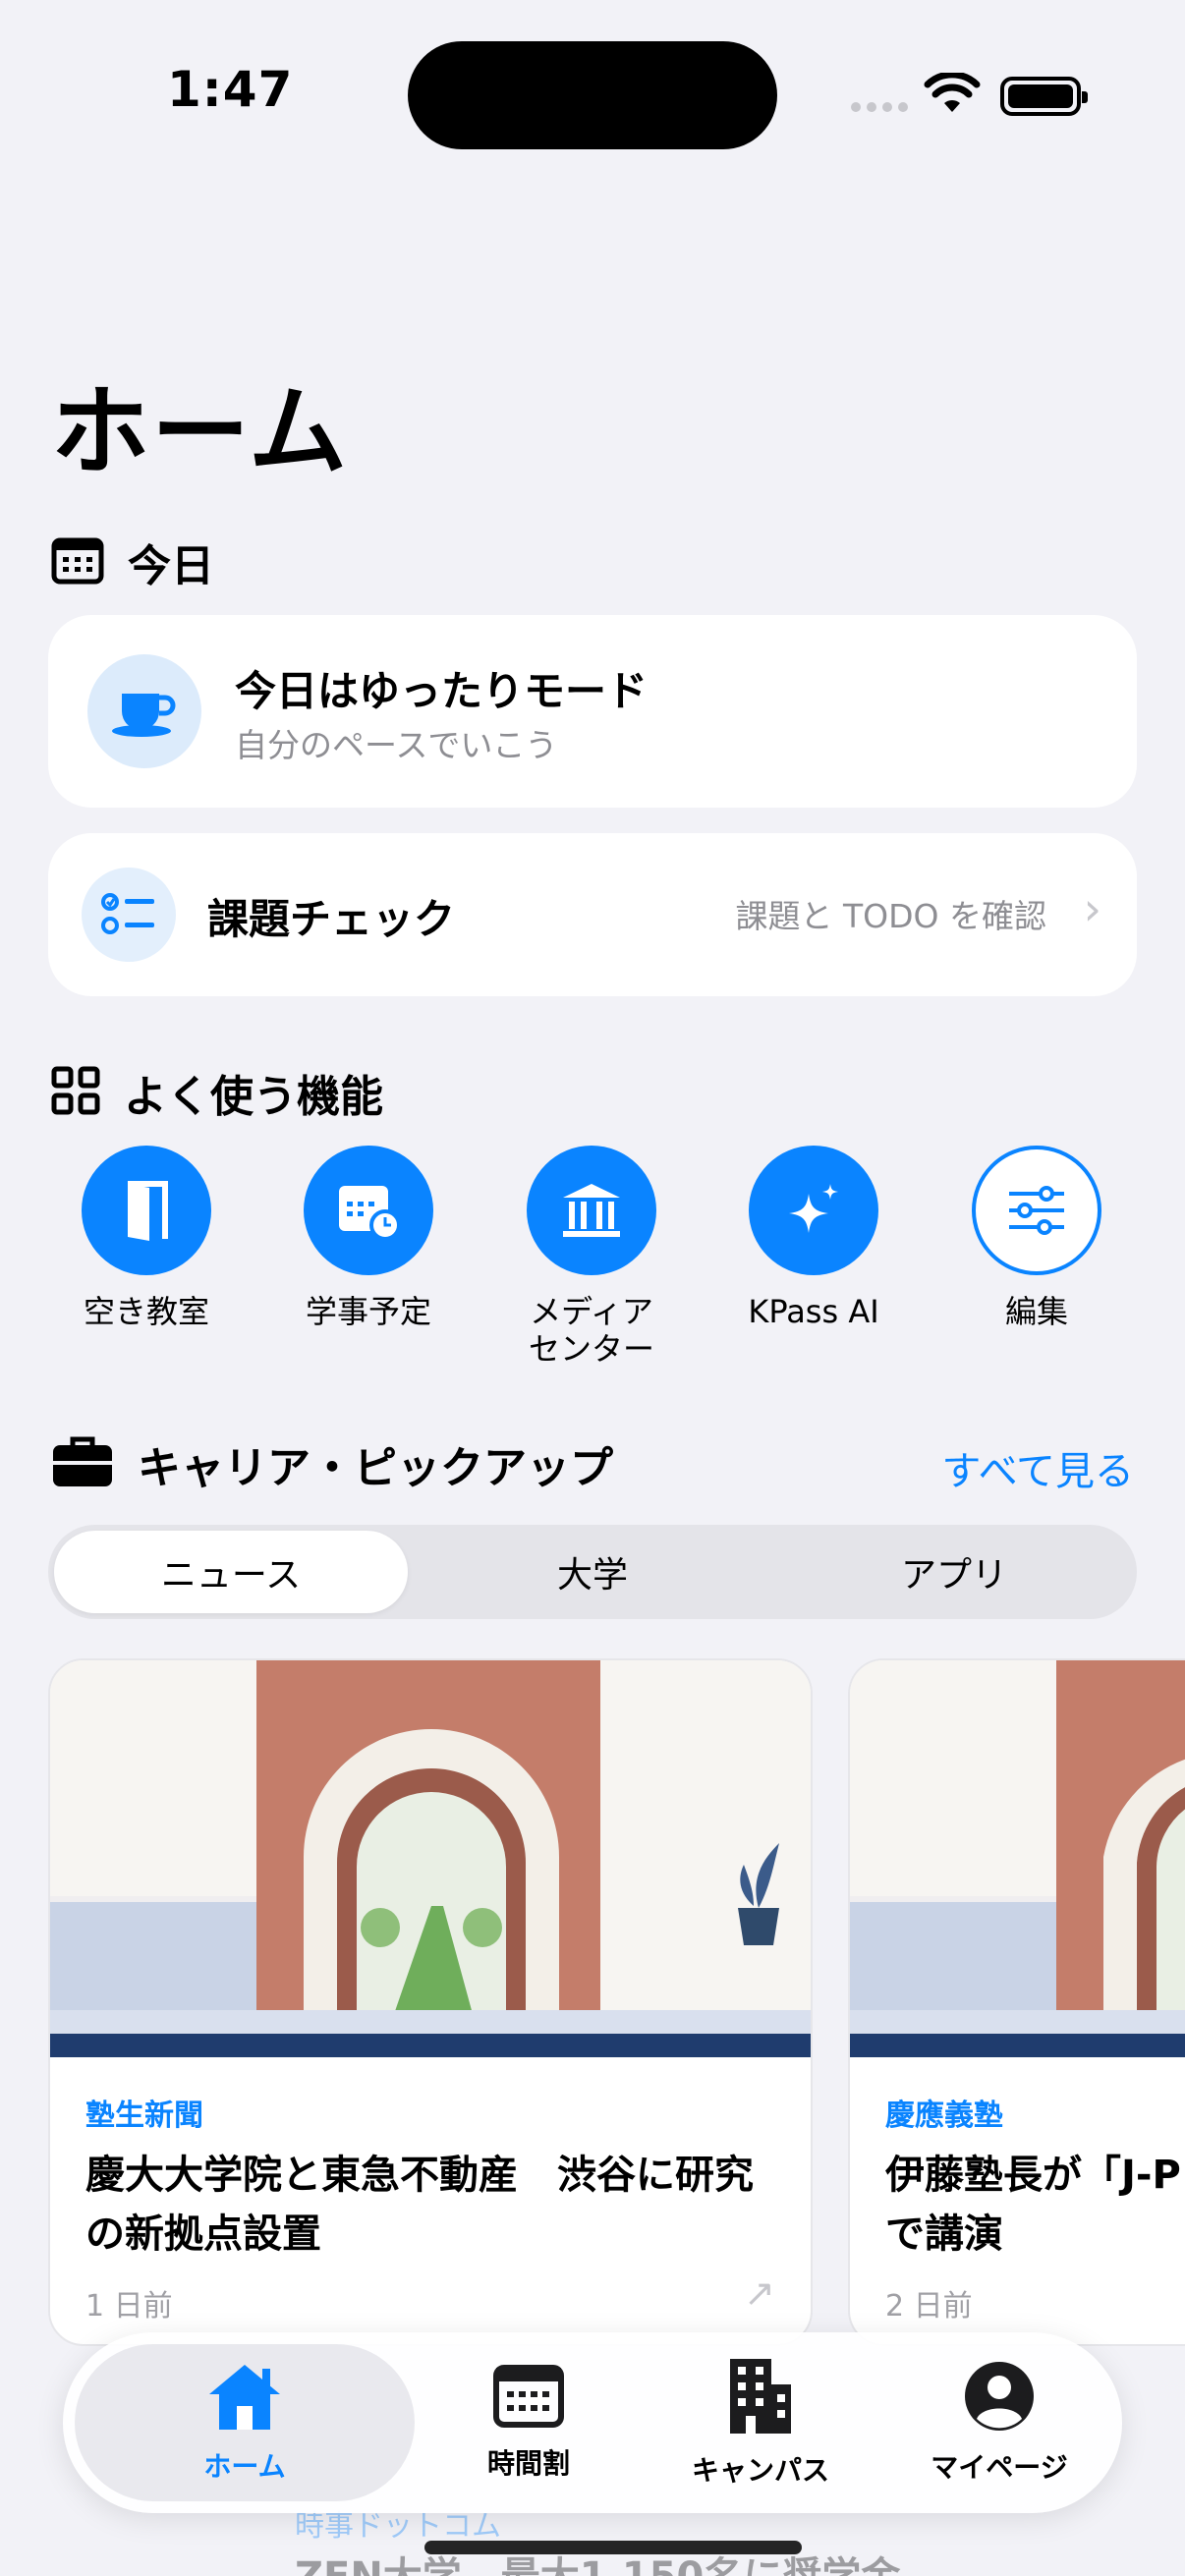 The width and height of the screenshot is (1185, 2576). I want to click on library-icon, so click(592, 1210).